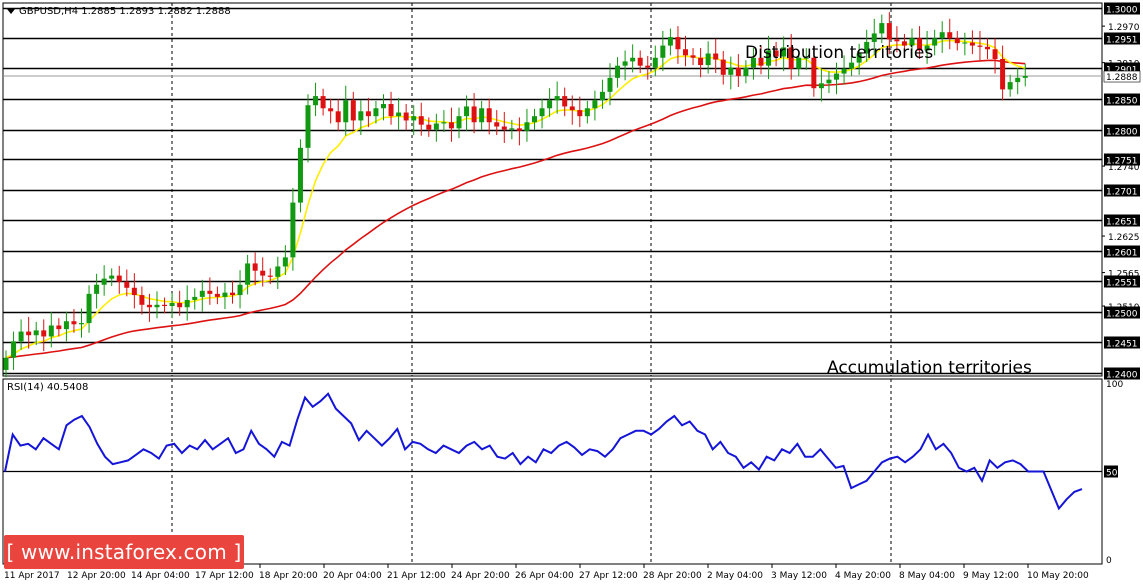 The image size is (1143, 585). I want to click on level-label-text: 1.2651, so click(1122, 223).